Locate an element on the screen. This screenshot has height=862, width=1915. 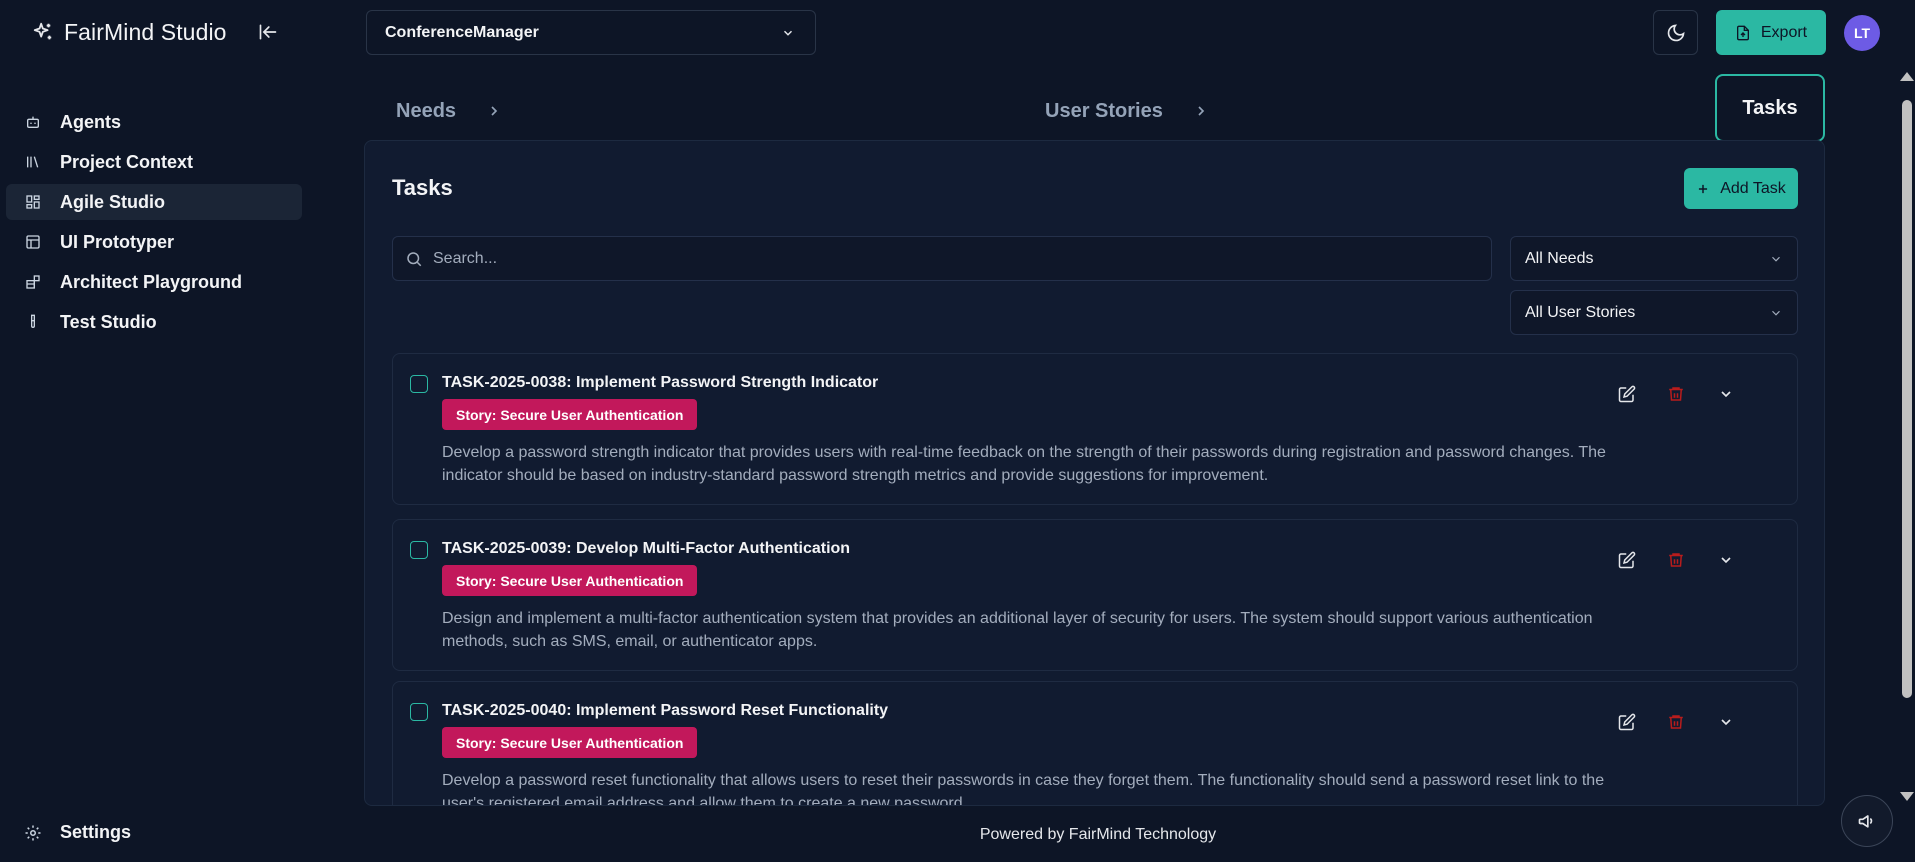
step-tasks: Tasks is located at coordinates (1770, 108).